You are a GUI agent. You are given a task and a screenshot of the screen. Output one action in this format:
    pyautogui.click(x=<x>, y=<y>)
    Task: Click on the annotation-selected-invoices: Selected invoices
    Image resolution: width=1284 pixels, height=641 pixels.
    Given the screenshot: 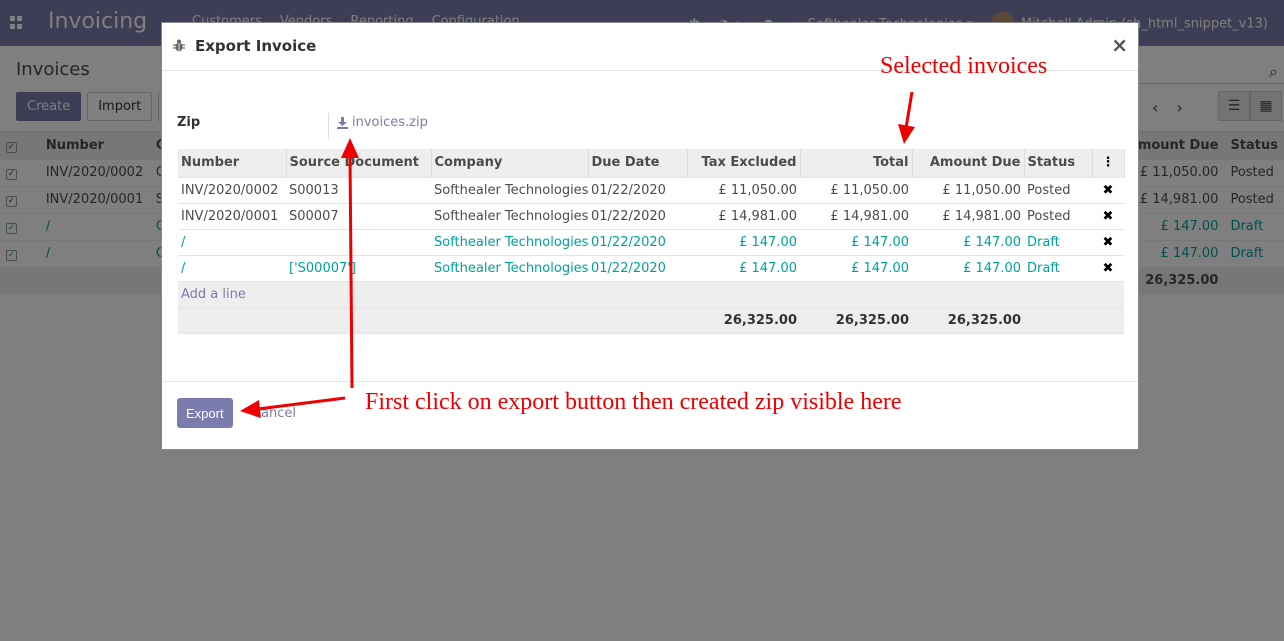 What is the action you would take?
    pyautogui.click(x=964, y=66)
    